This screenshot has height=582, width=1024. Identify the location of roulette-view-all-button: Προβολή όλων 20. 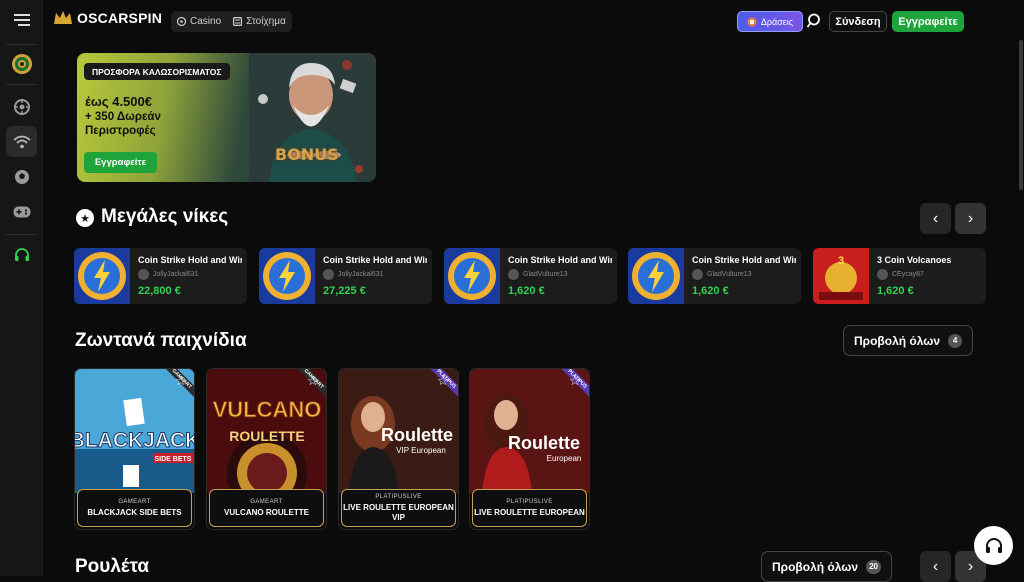
(826, 566).